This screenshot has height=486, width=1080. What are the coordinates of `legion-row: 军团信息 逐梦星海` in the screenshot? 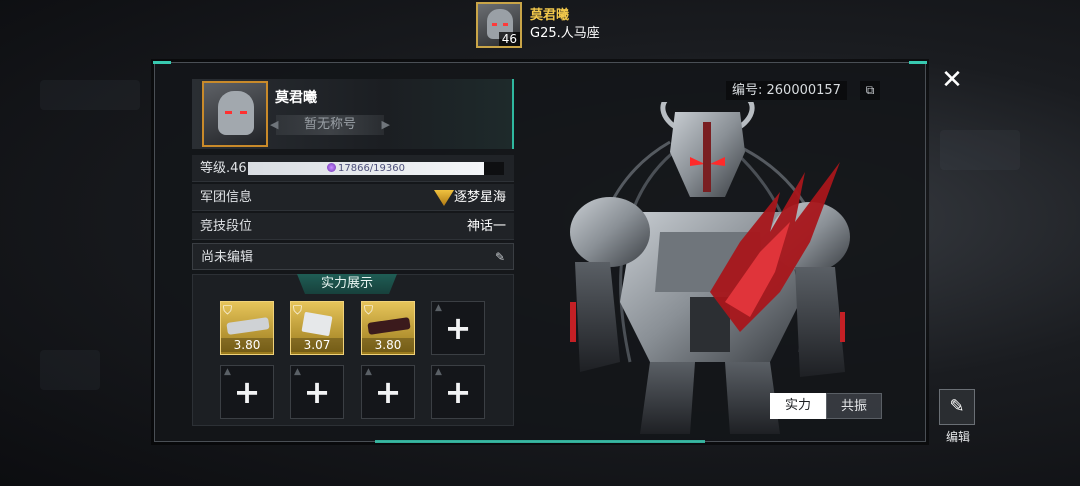 It's located at (353, 197).